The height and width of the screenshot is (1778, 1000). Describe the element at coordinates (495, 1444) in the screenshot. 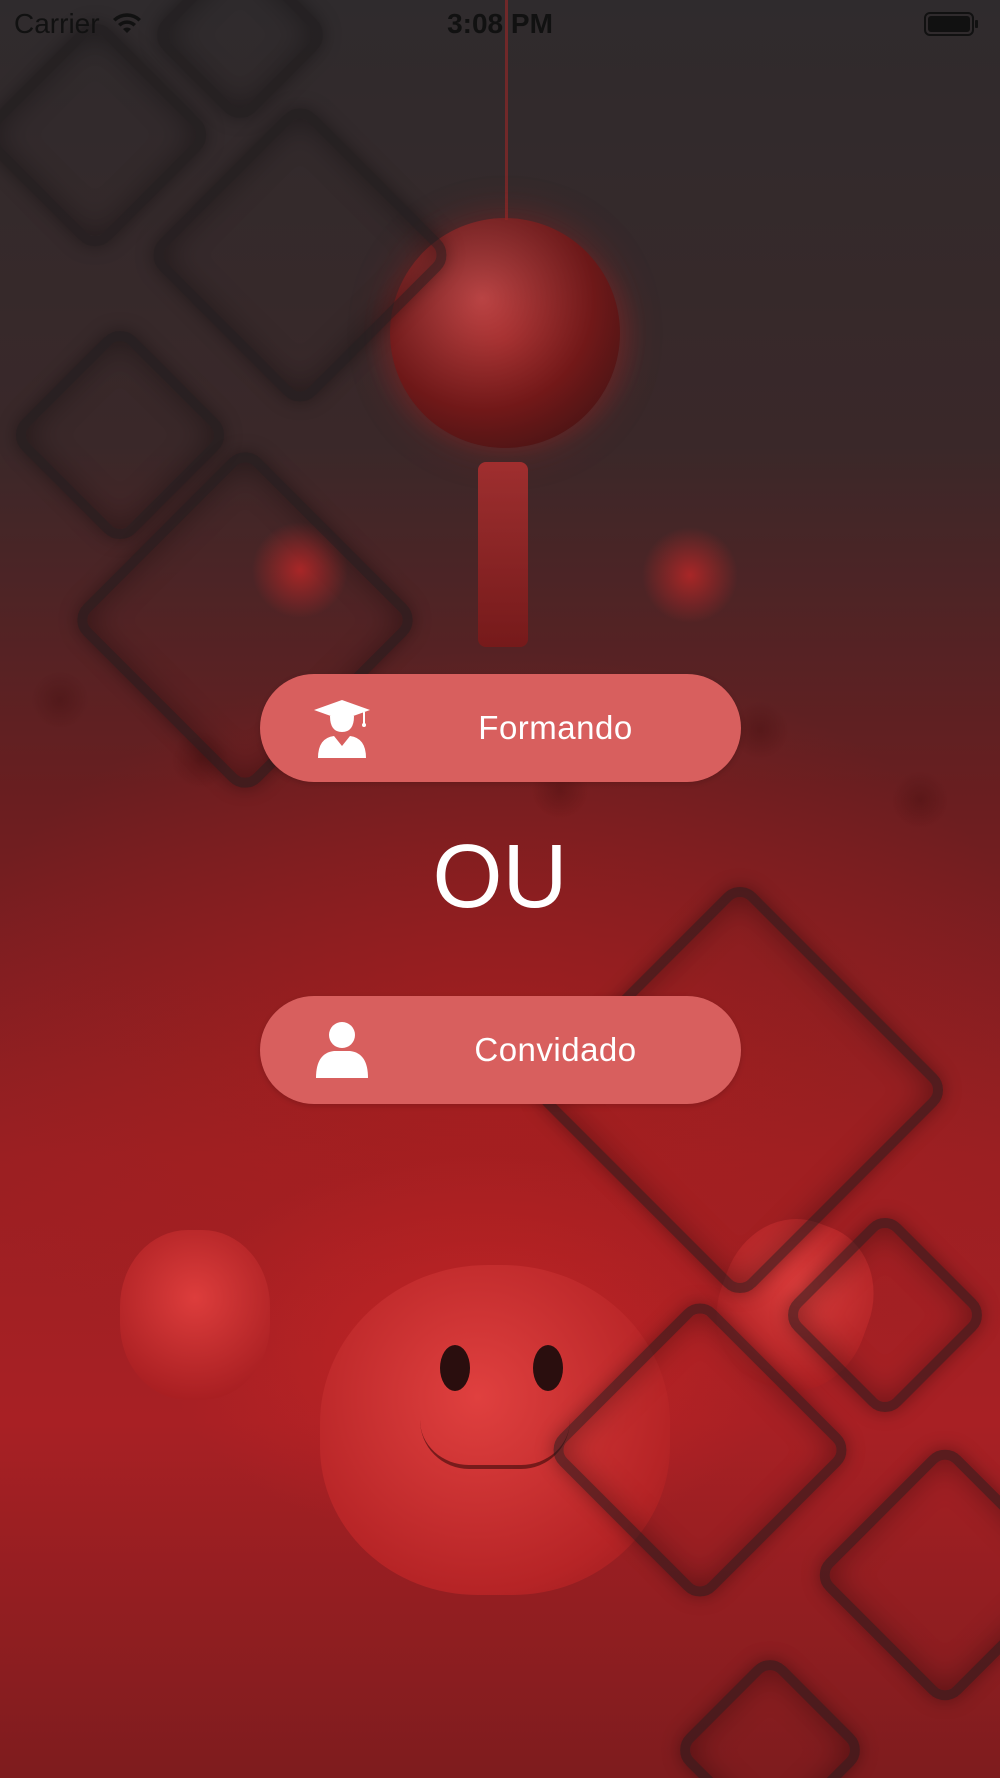

I see `mascot-mouth` at that location.